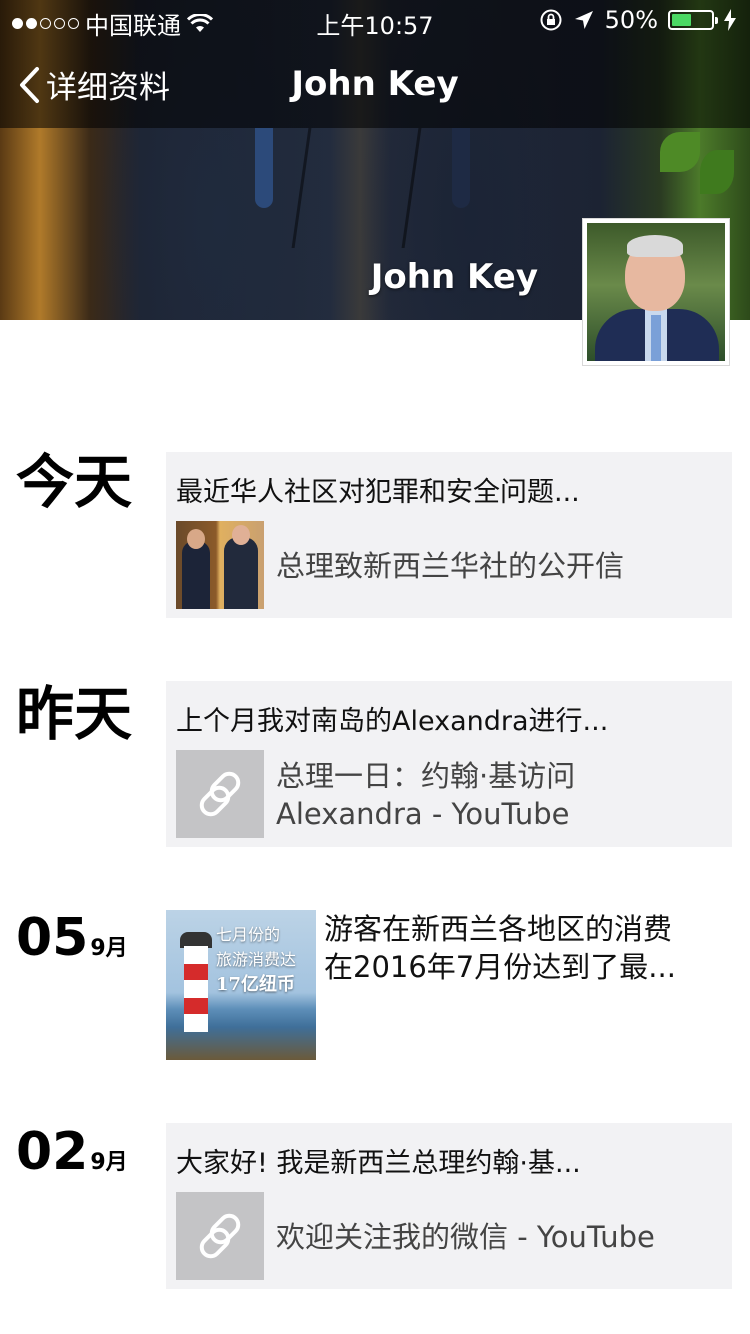 This screenshot has width=750, height=1334. What do you see at coordinates (461, 168) in the screenshot?
I see `cover-tie-right` at bounding box center [461, 168].